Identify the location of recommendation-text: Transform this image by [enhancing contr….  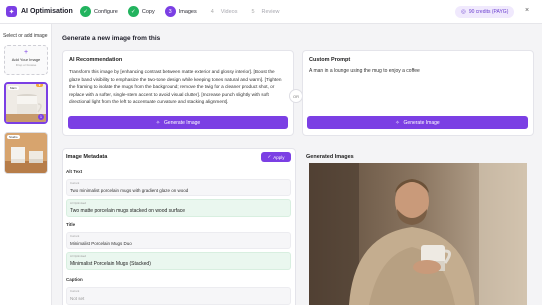
(175, 87).